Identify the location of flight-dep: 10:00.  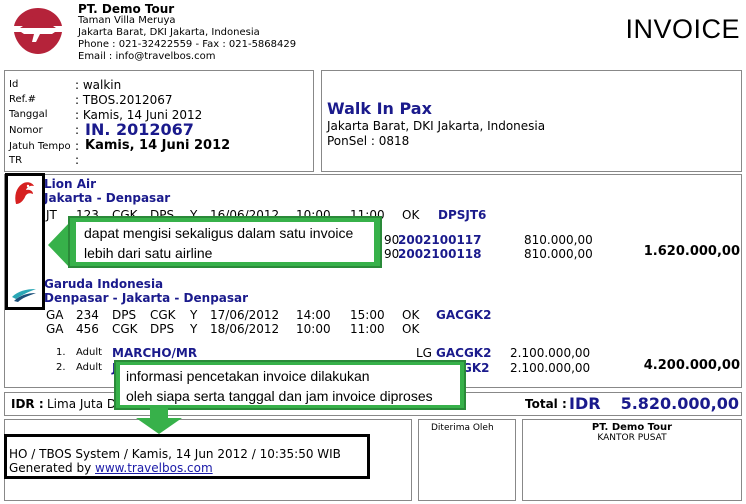
(313, 329).